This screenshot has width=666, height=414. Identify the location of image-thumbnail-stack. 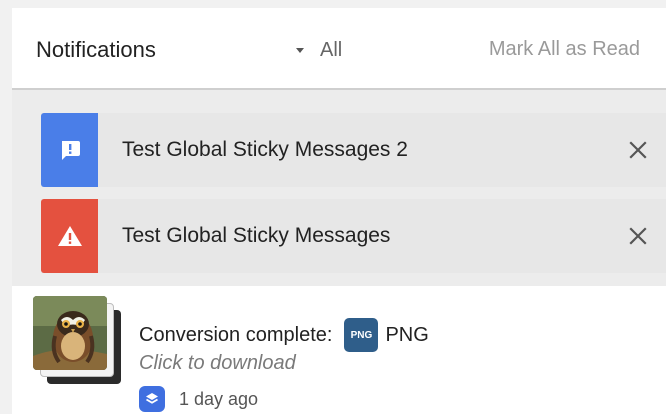
(79, 342).